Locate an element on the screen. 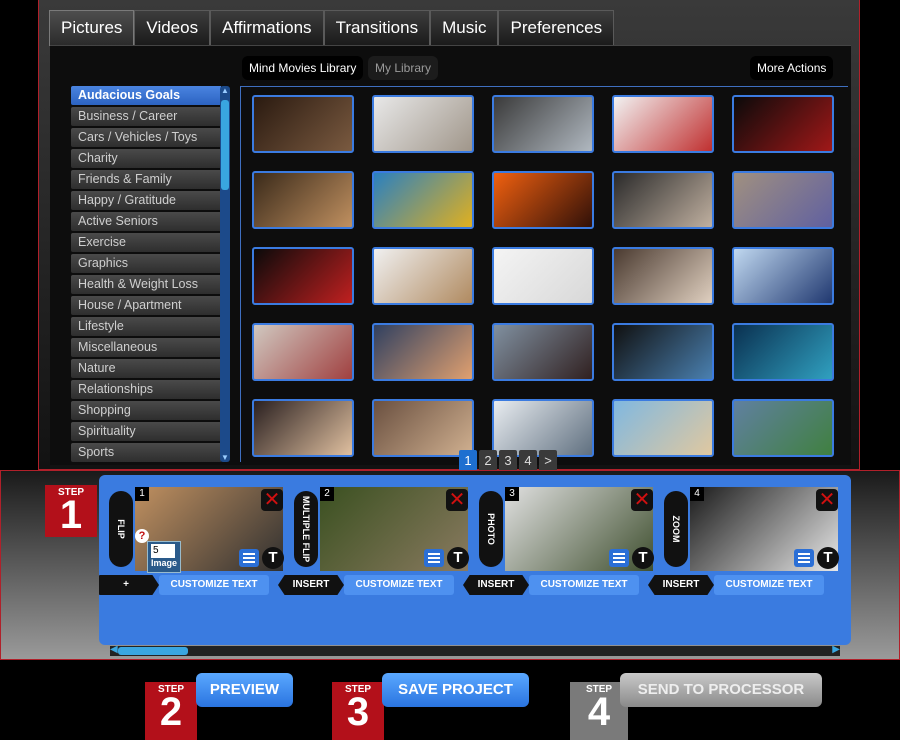 Image resolution: width=900 pixels, height=740 pixels. timeline-scrollbar: ◀ ▶ is located at coordinates (475, 650).